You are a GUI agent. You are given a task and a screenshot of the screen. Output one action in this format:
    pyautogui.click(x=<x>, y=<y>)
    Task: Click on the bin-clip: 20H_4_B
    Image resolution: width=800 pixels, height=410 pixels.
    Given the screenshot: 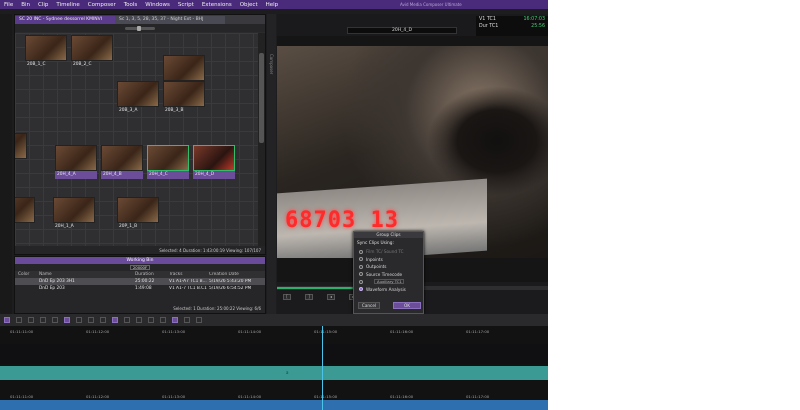 What is the action you would take?
    pyautogui.click(x=122, y=162)
    